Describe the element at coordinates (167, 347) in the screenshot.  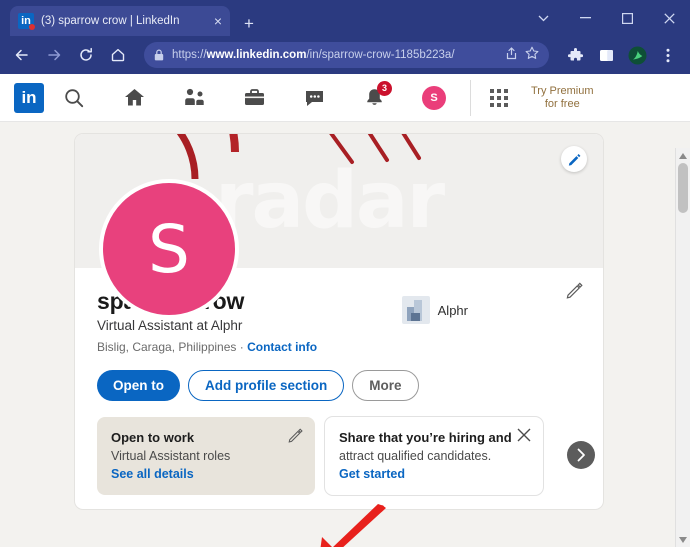
I see `profile-location: Bislig, Caraga, Philippines` at that location.